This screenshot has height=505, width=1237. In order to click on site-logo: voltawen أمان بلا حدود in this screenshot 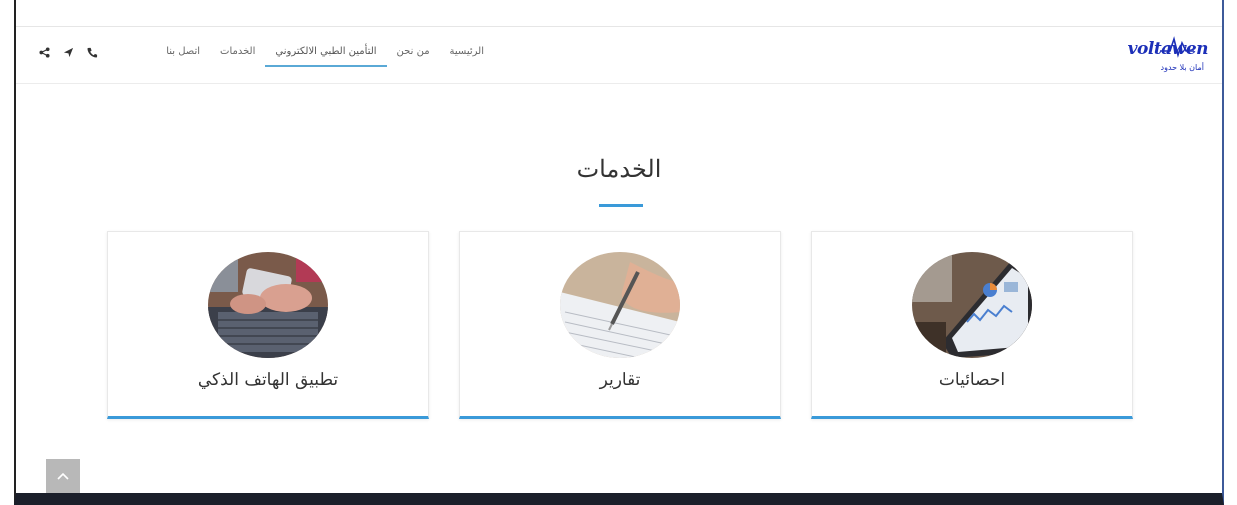, I will do `click(1163, 57)`.